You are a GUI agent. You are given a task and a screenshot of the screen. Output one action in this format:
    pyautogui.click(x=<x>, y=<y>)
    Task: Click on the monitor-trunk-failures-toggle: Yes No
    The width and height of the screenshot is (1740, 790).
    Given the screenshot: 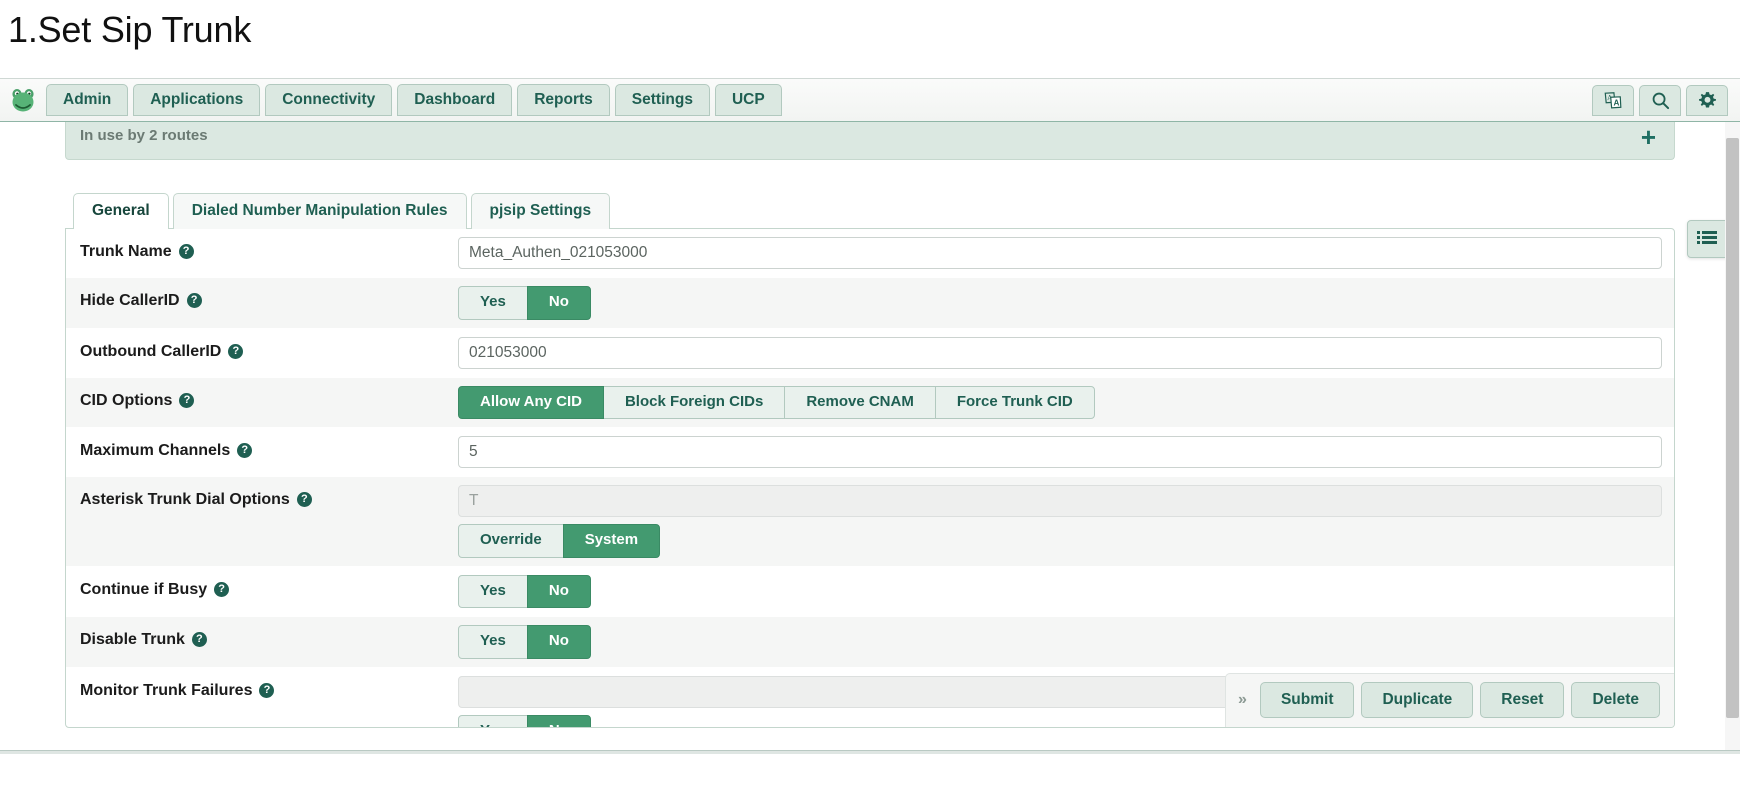 What is the action you would take?
    pyautogui.click(x=524, y=720)
    